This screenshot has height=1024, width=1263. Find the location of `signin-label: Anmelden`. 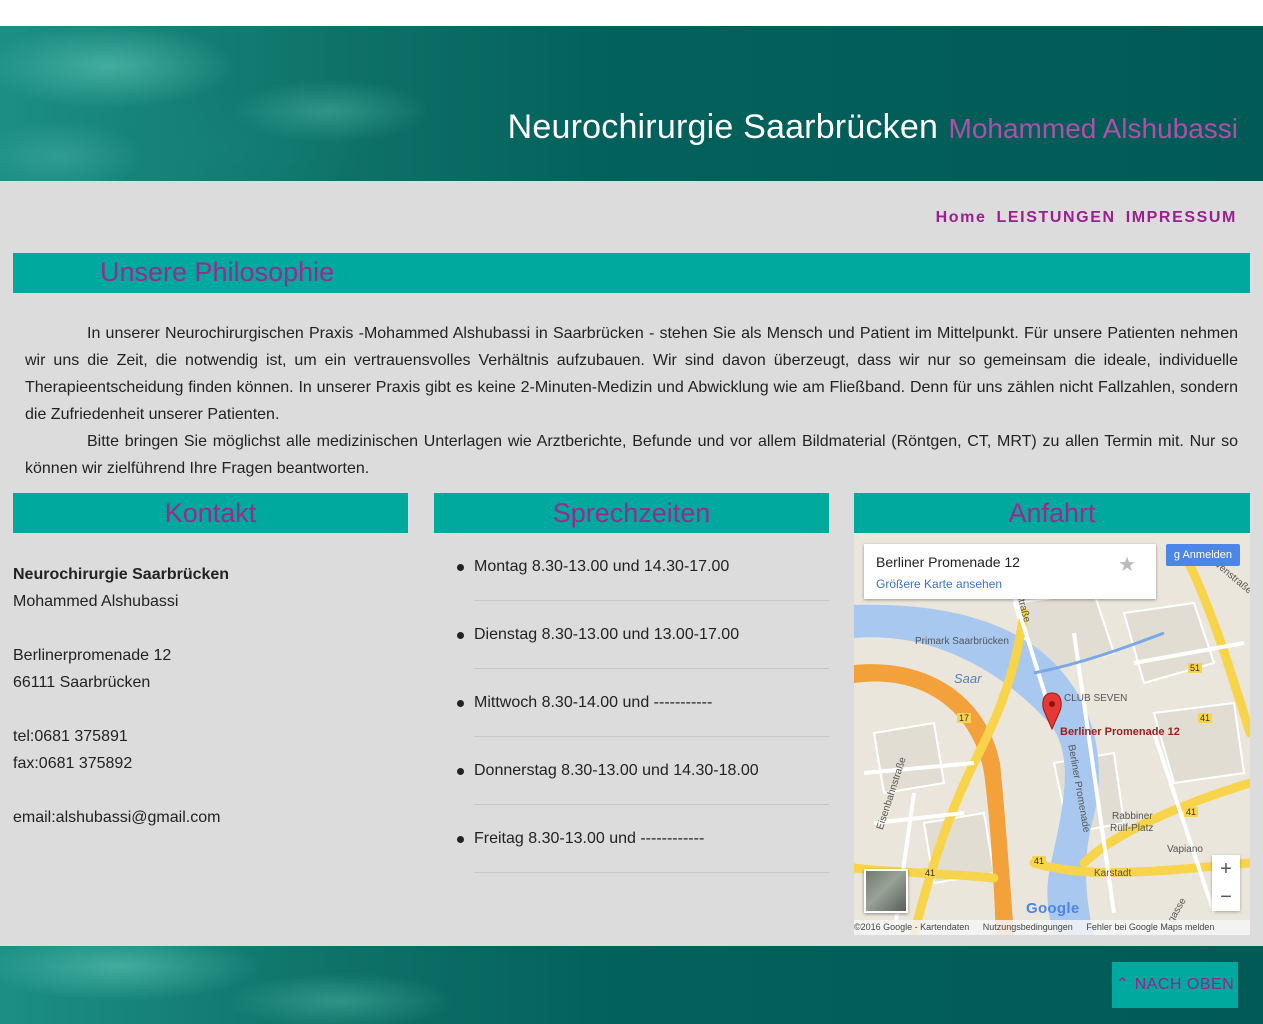

signin-label: Anmelden is located at coordinates (1207, 555).